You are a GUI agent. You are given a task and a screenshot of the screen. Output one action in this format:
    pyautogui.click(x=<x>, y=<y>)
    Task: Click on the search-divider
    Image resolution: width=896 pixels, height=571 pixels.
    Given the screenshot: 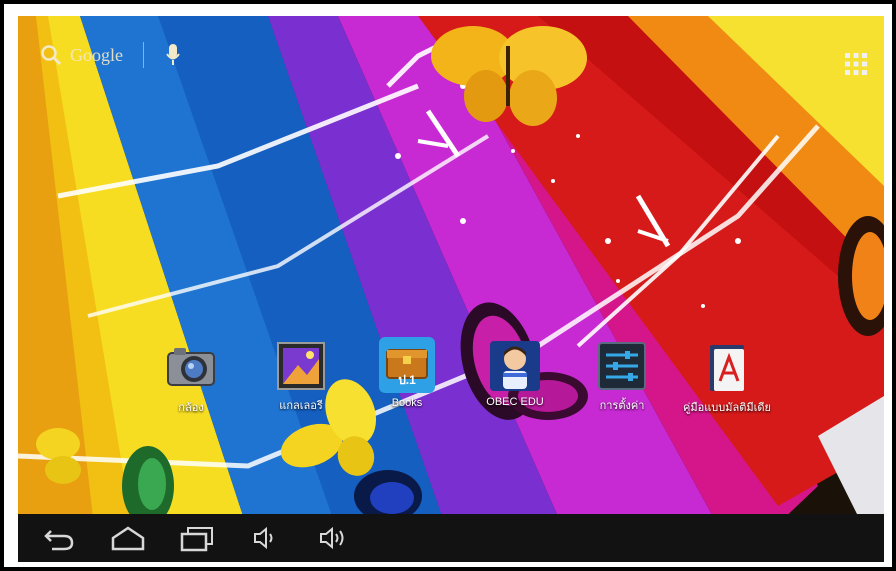 What is the action you would take?
    pyautogui.click(x=143, y=55)
    